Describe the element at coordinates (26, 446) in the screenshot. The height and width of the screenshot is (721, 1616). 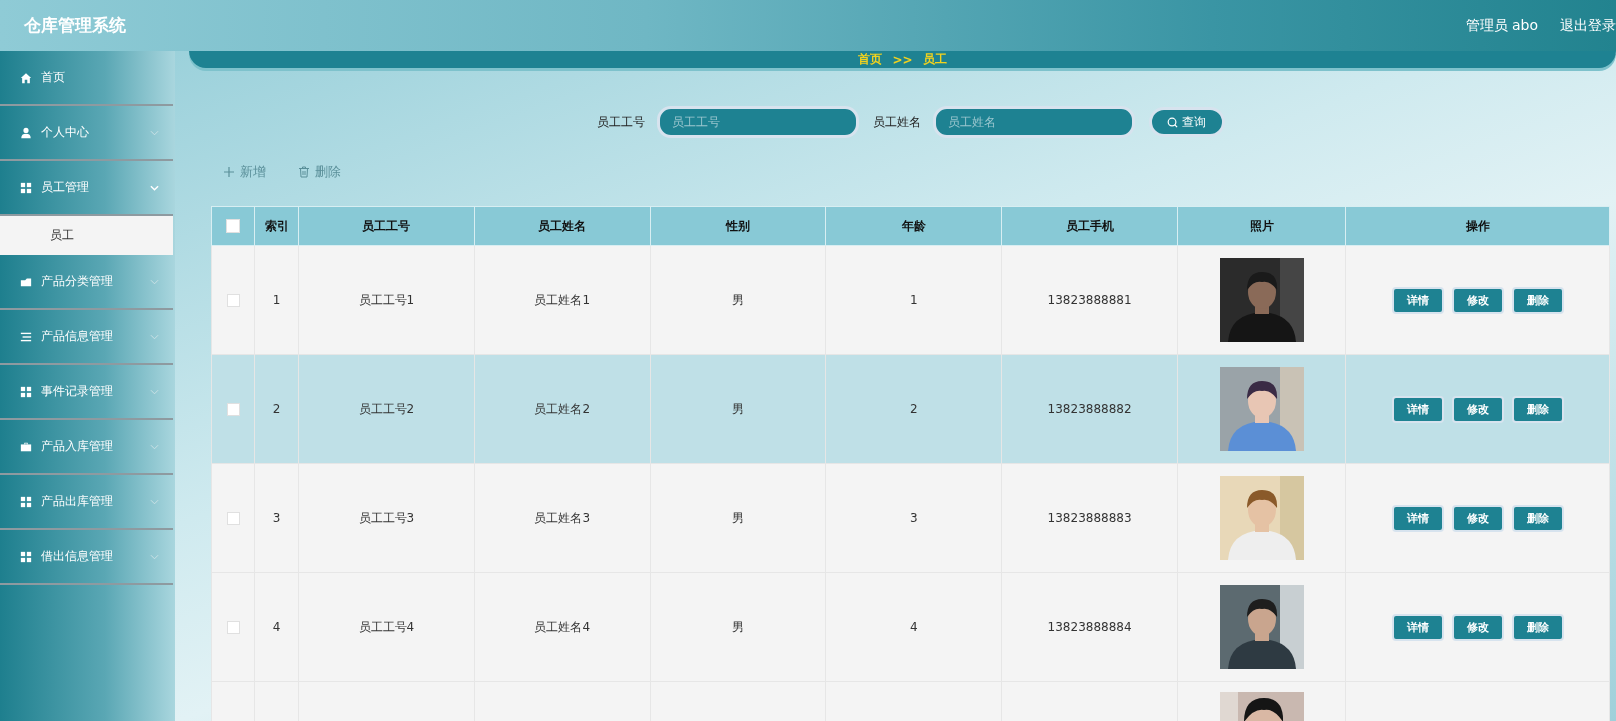
I see `briefcase-icon` at that location.